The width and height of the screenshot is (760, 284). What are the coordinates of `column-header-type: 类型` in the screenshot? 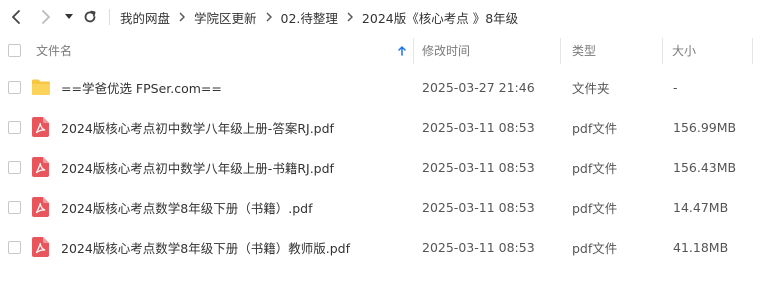 It's located at (616, 50).